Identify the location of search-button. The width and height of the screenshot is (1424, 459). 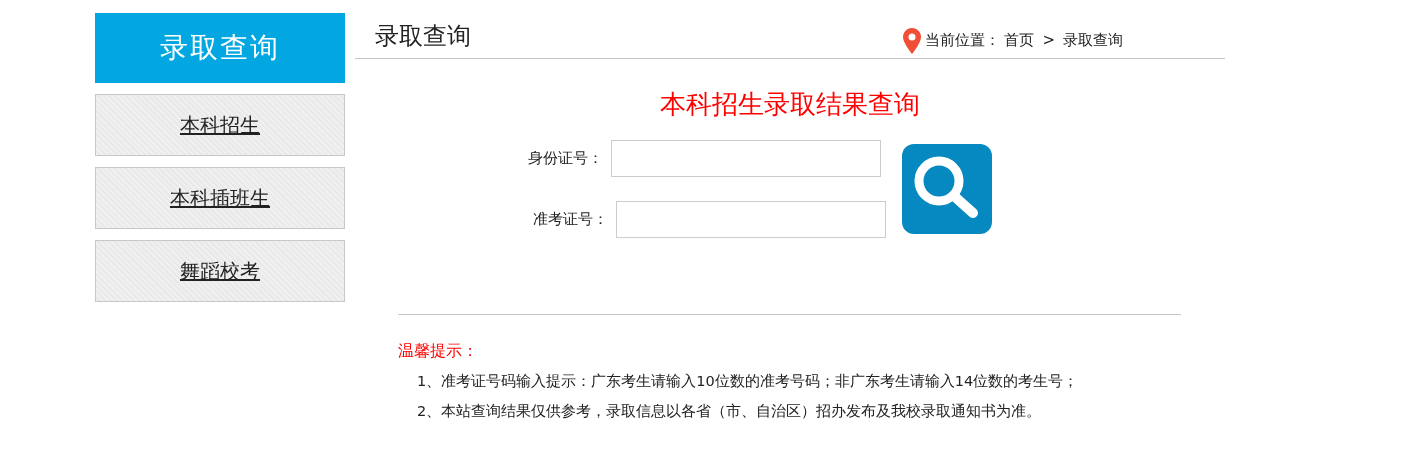
(947, 189).